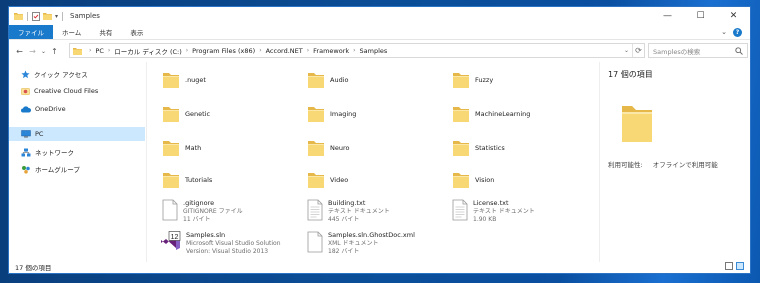  I want to click on quick-access-toolbar: ▾, so click(36, 16).